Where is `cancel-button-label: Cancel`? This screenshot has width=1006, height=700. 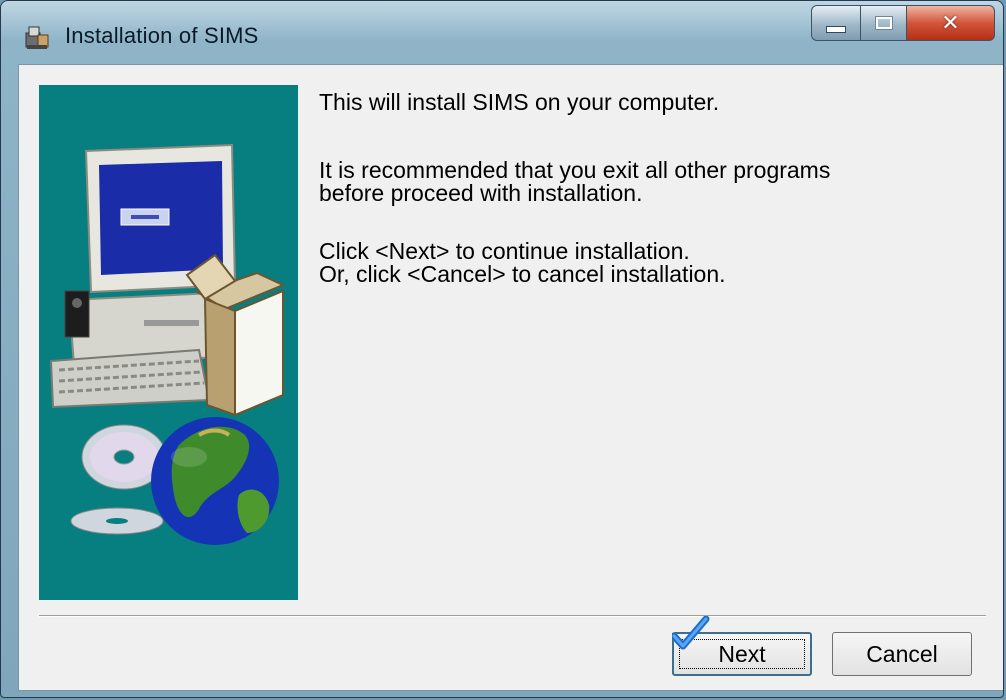
cancel-button-label: Cancel is located at coordinates (902, 653).